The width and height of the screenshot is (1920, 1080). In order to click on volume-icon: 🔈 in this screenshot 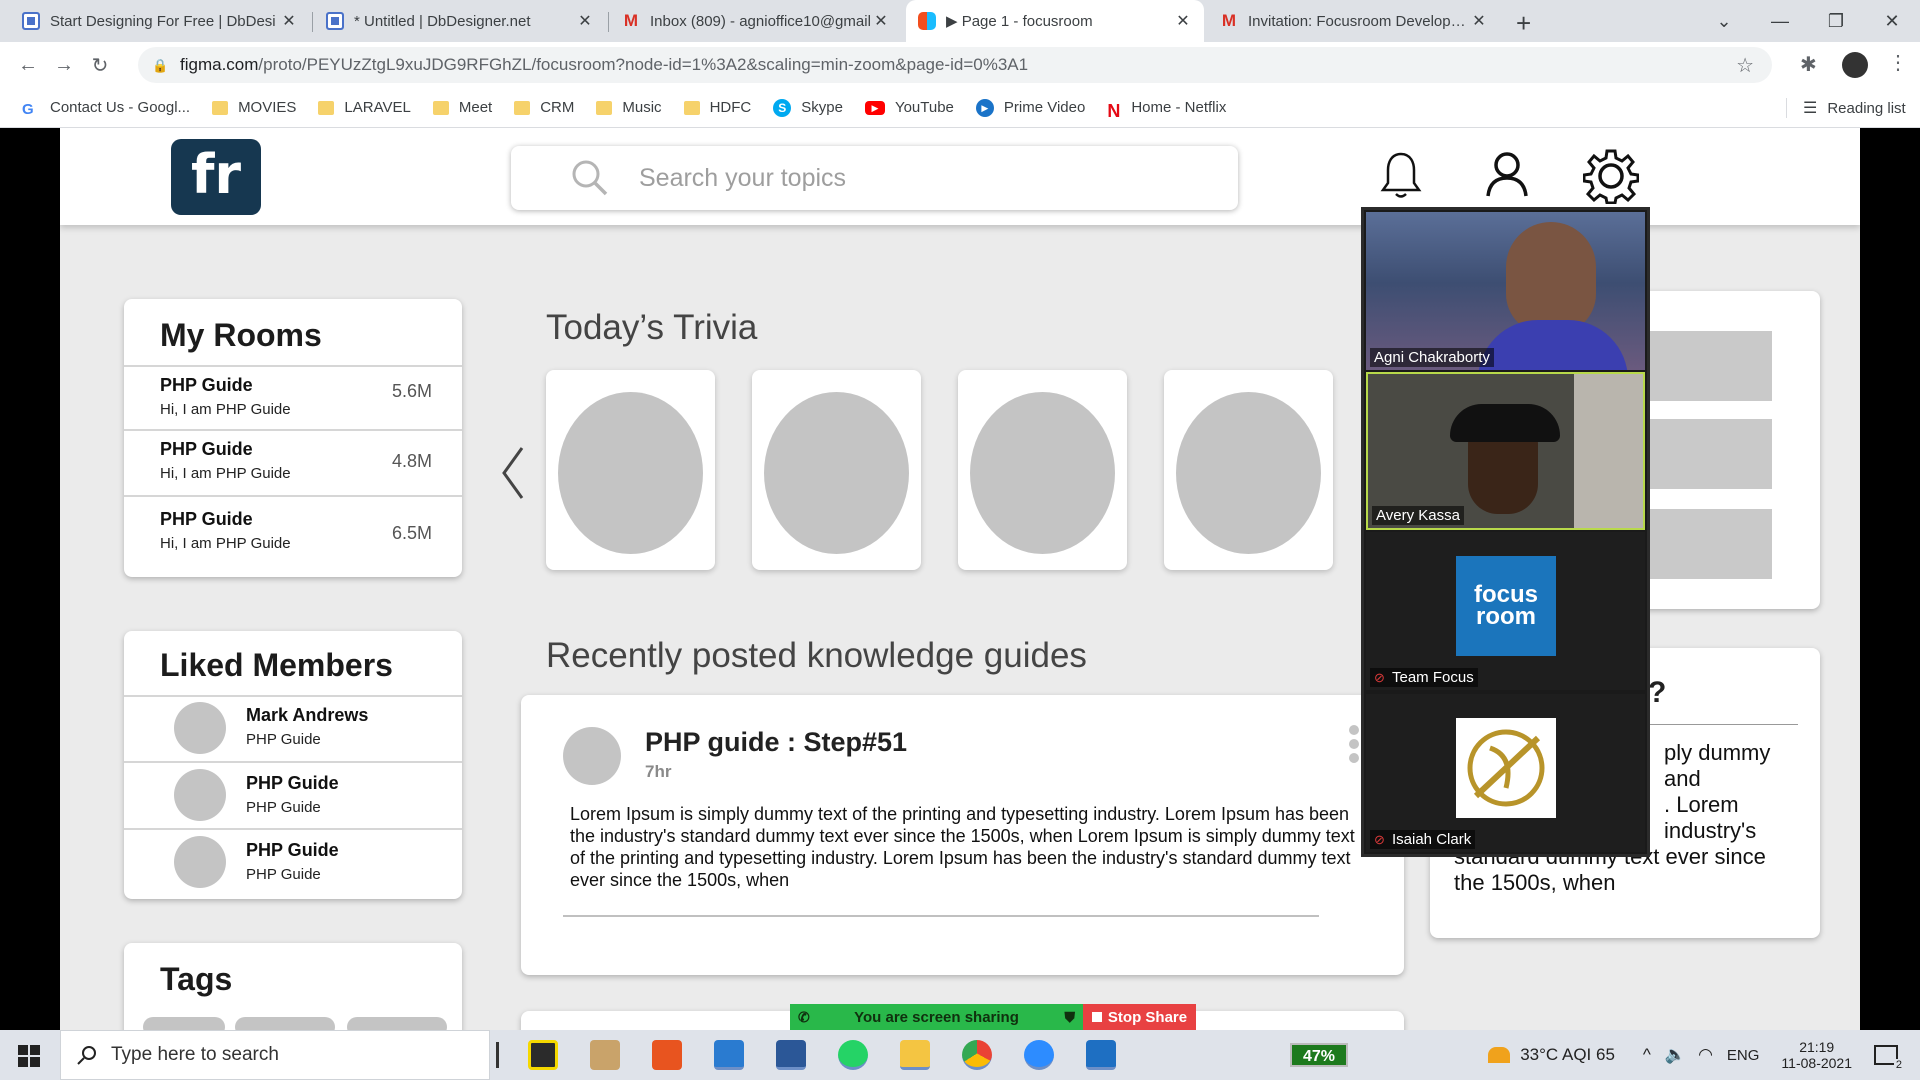, I will do `click(1675, 1055)`.